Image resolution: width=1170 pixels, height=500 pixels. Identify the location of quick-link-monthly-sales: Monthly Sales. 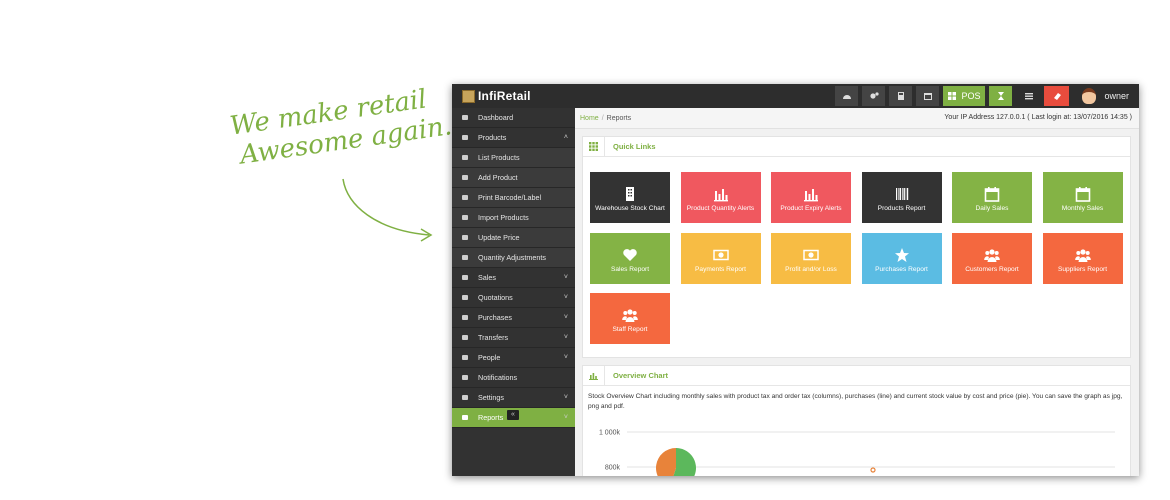
(1082, 197).